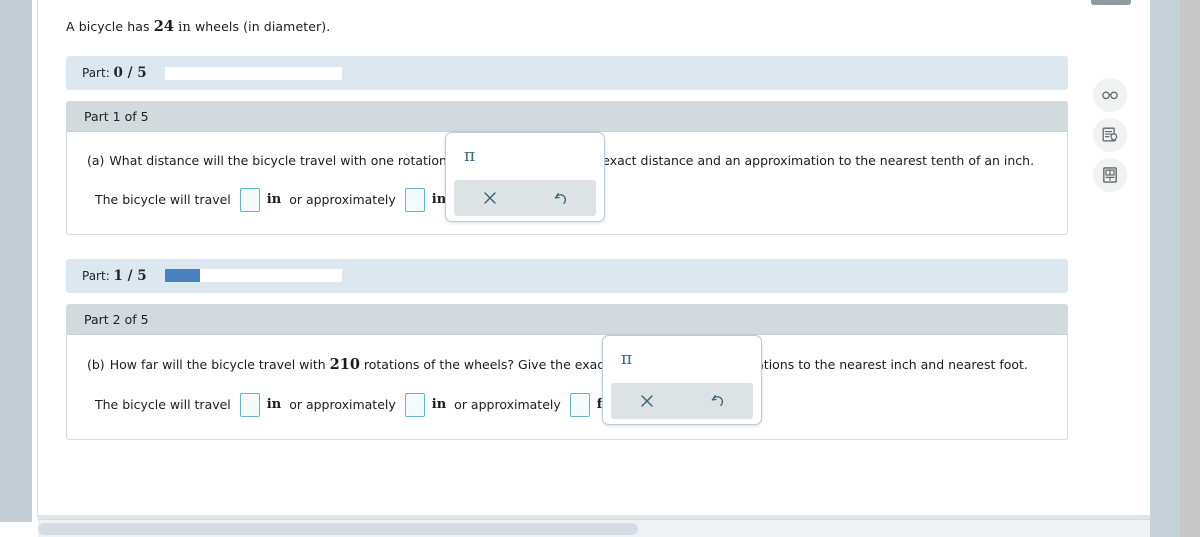 This screenshot has height=537, width=1200. Describe the element at coordinates (96, 364) in the screenshot. I see `question-b-label: (b)` at that location.